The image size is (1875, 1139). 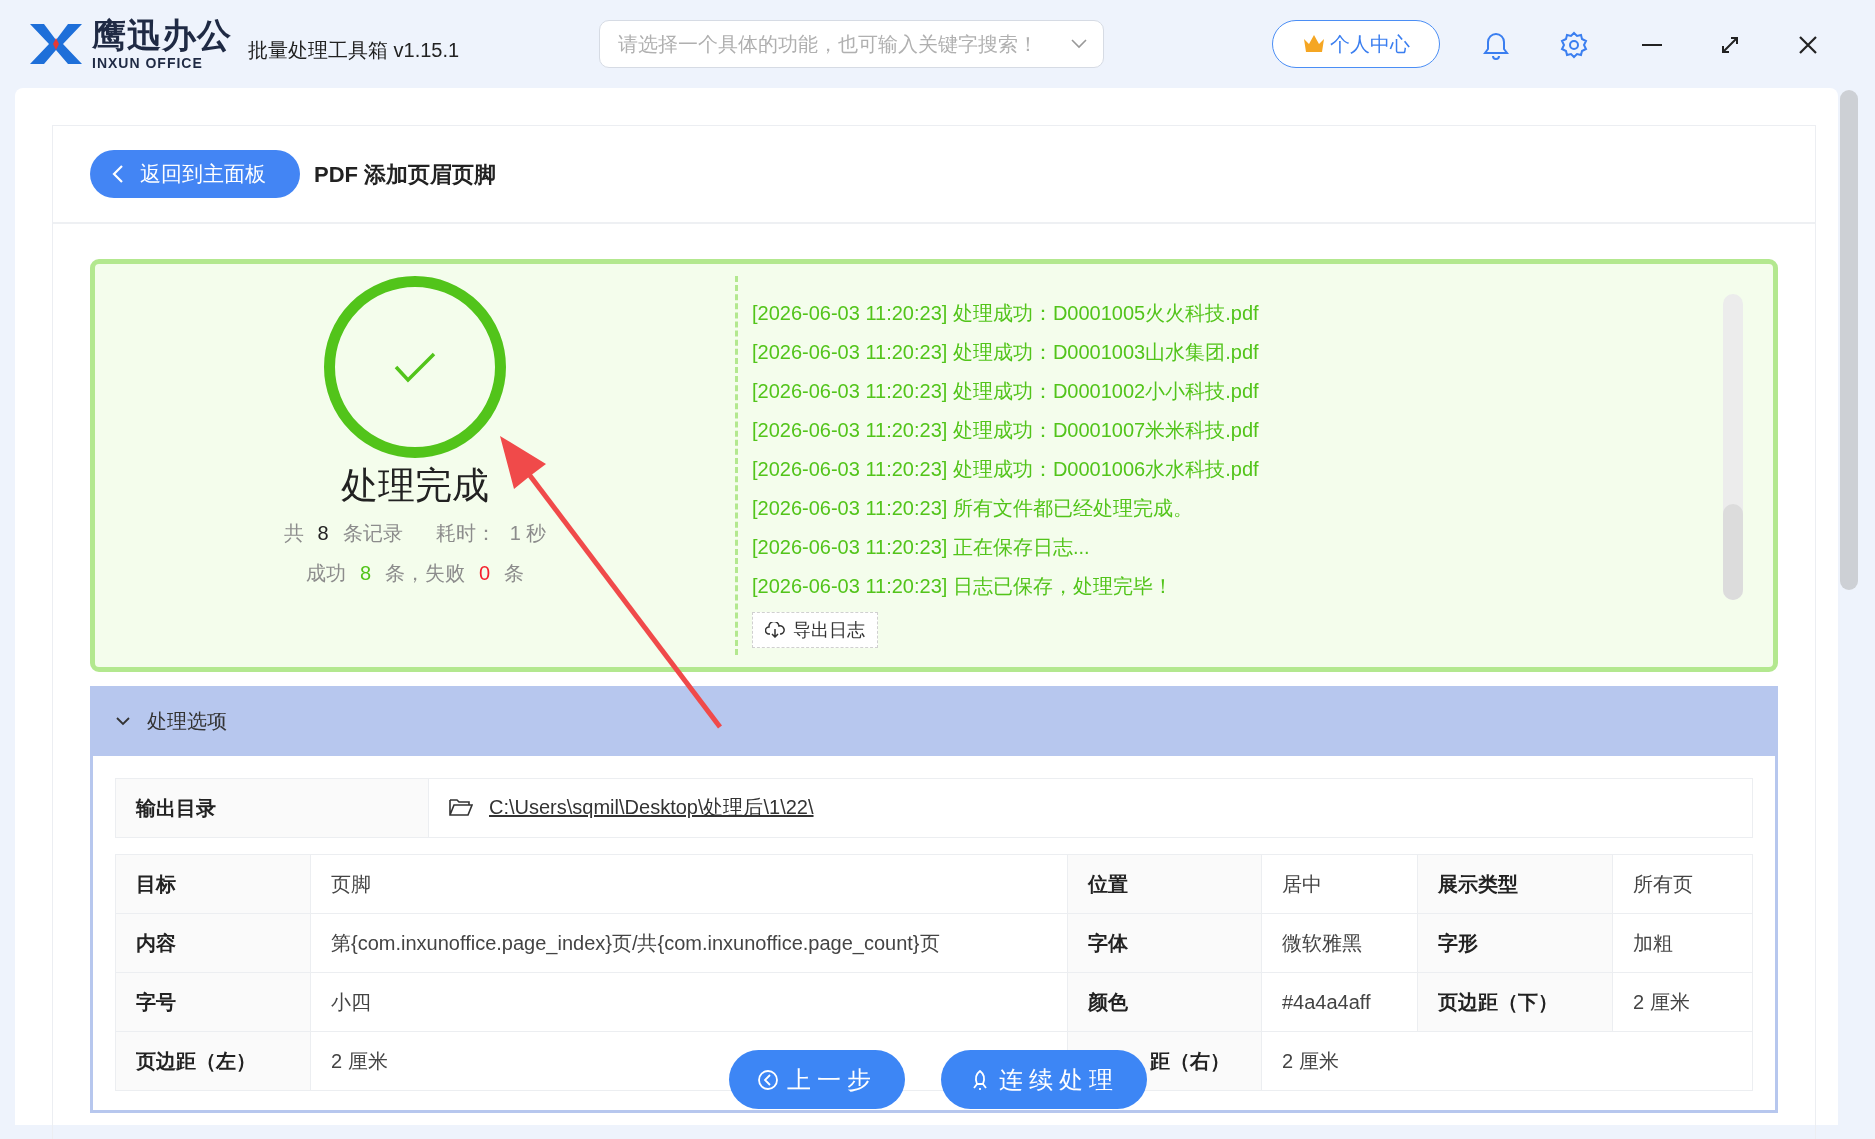 I want to click on options-title: 处理选项, so click(x=187, y=721).